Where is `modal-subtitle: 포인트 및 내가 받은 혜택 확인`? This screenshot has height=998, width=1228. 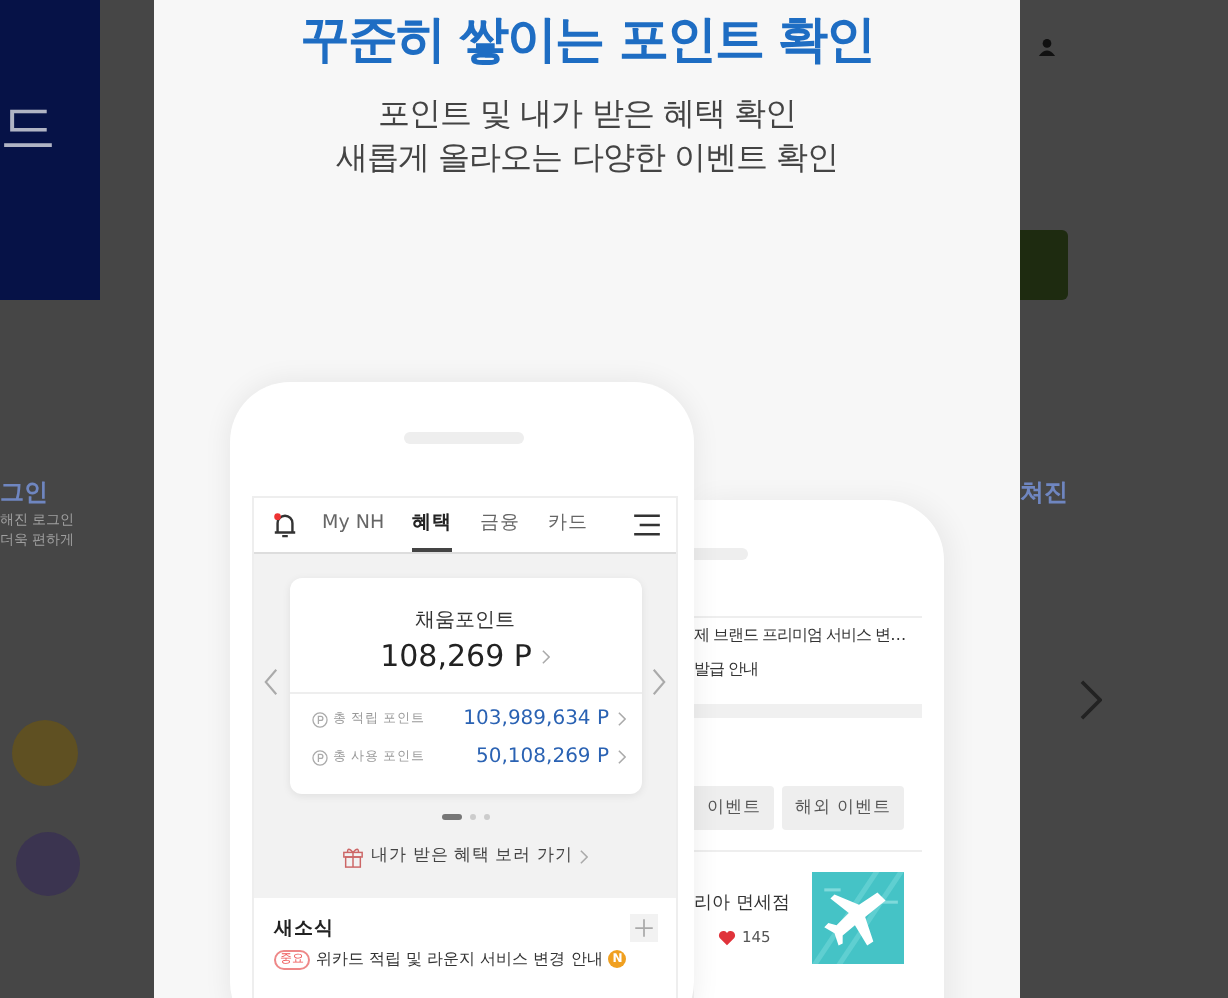 modal-subtitle: 포인트 및 내가 받은 혜택 확인 is located at coordinates (587, 114).